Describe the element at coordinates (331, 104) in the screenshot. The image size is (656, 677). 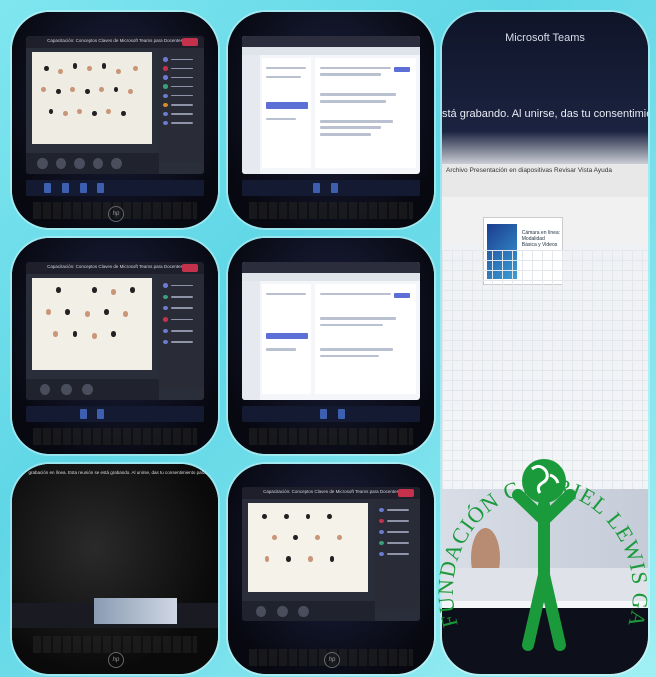
I see `teams-posts-screen` at that location.